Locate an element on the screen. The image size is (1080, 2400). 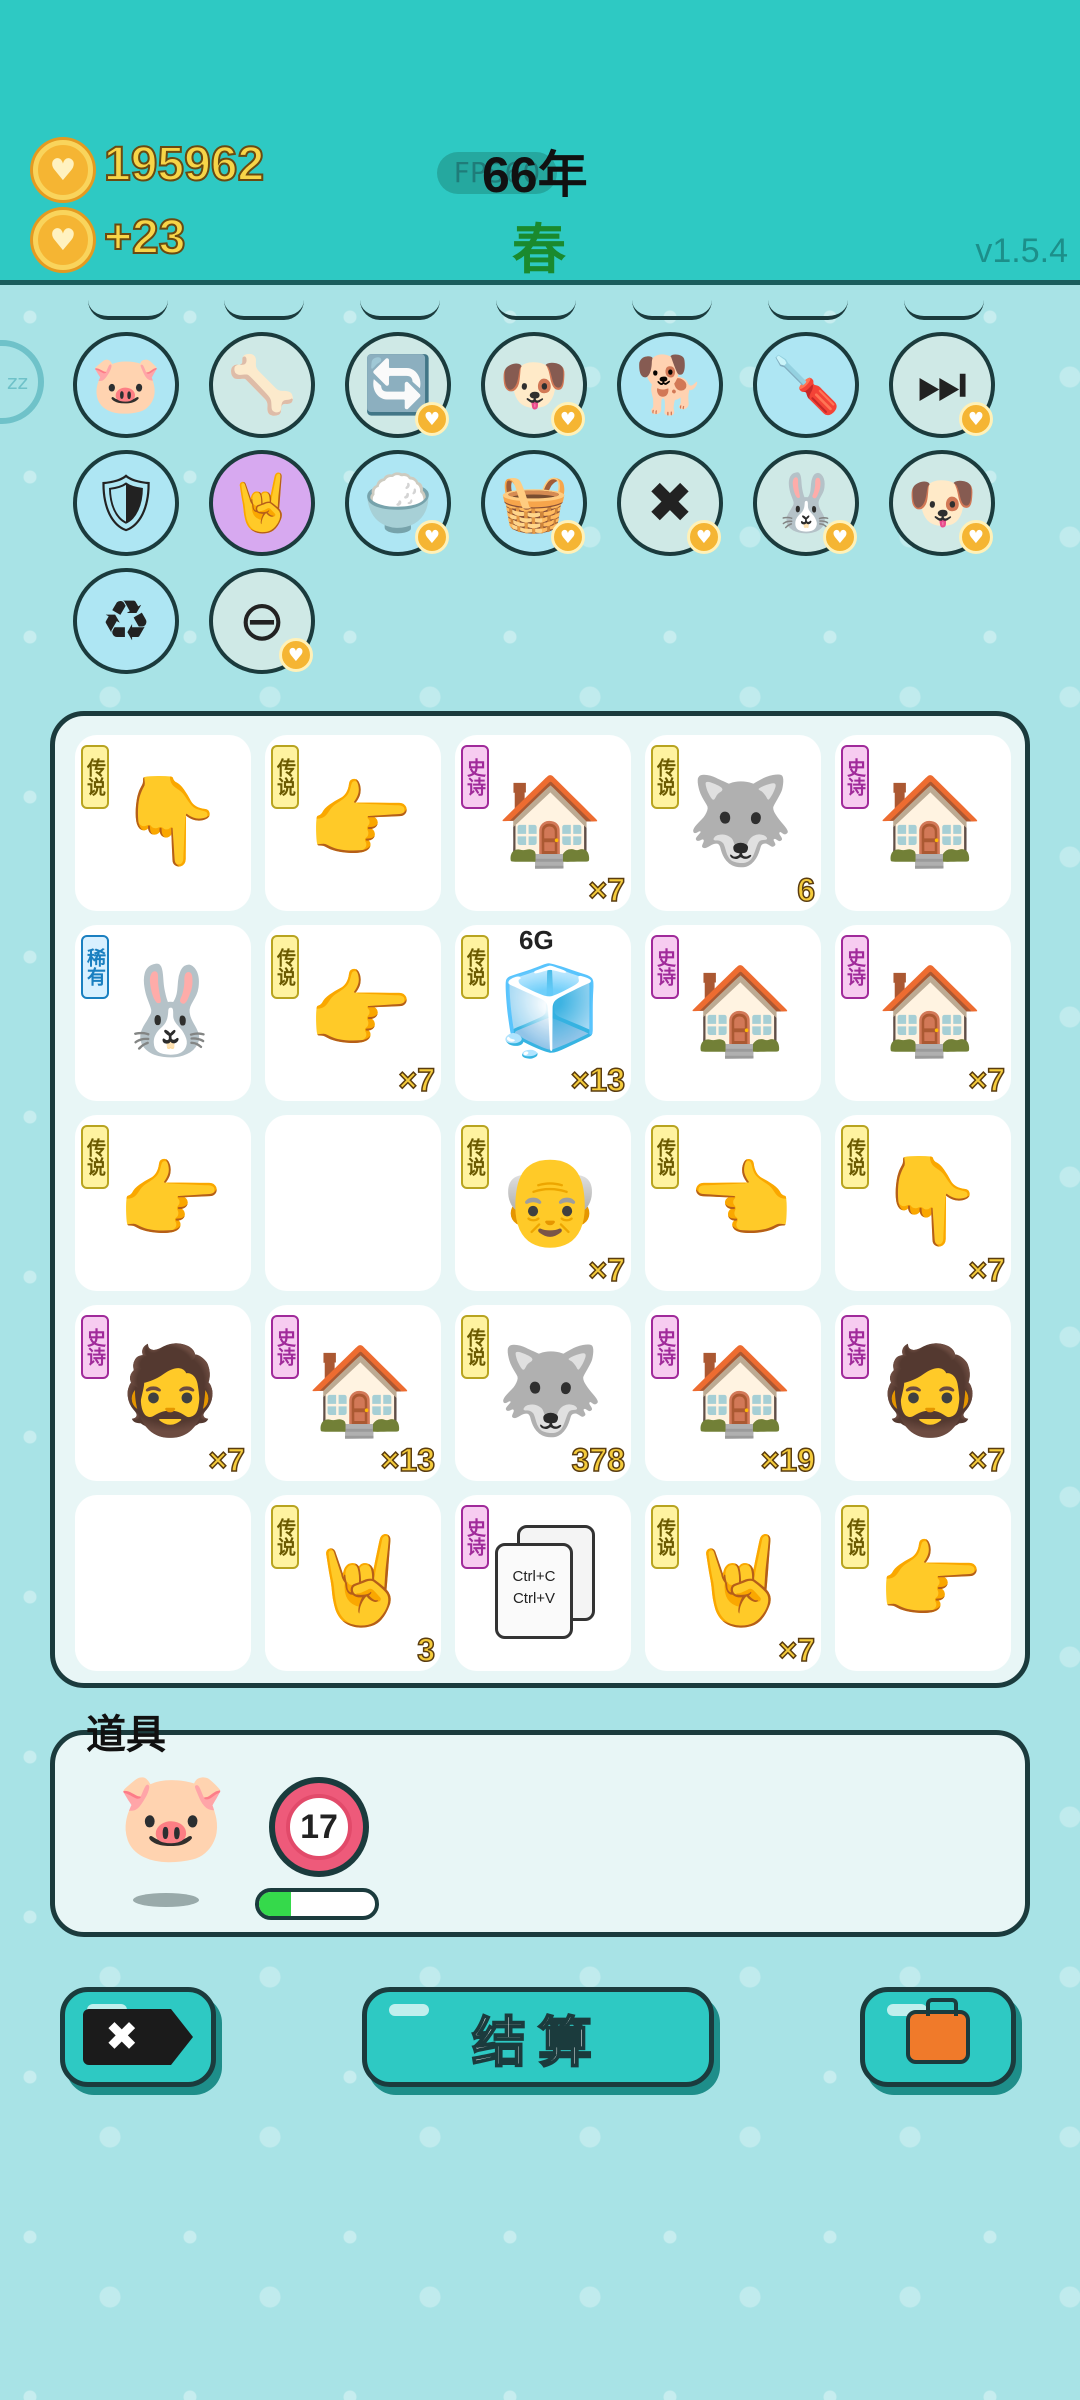
pet-food-bowl-upgrade: 🦴 is located at coordinates (262, 385).